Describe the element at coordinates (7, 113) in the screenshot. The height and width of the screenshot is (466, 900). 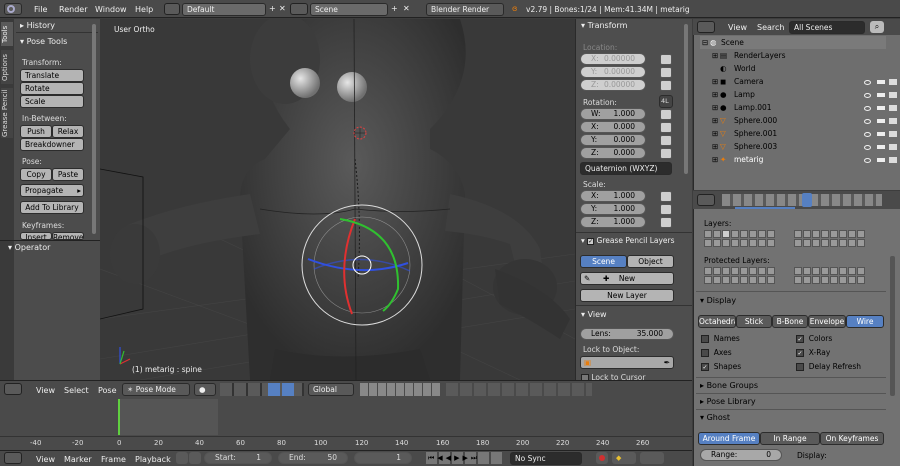
I see `tab-grease-pencil: Grease Pencil` at that location.